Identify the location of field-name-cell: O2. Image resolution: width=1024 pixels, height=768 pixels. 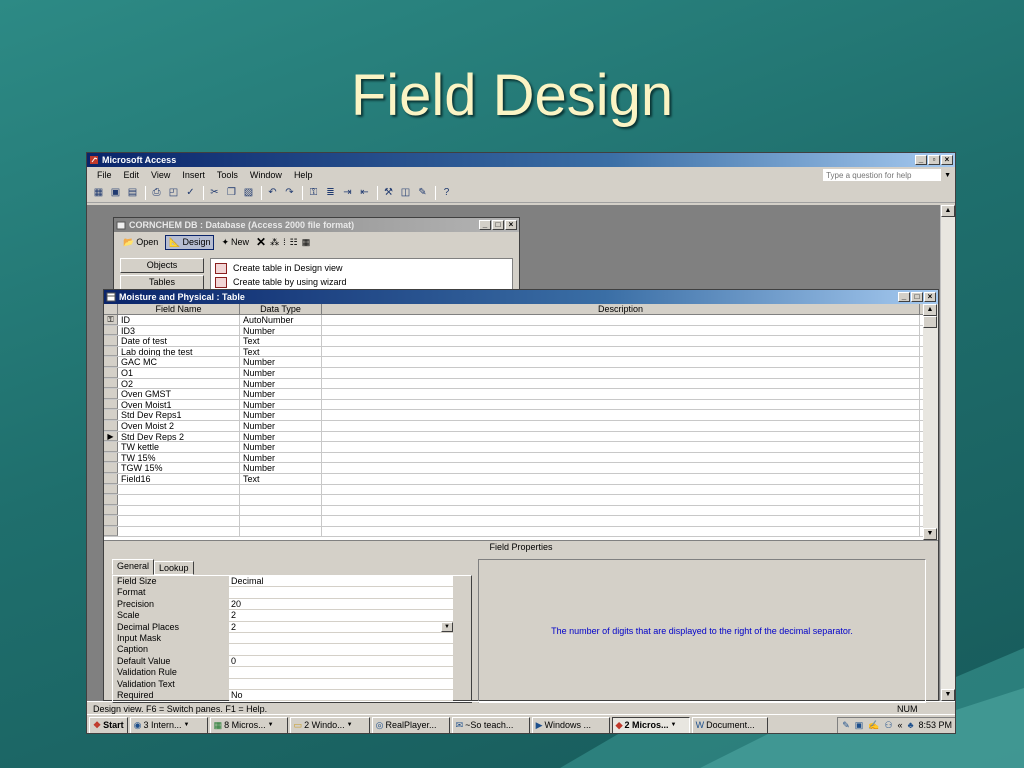
(179, 383).